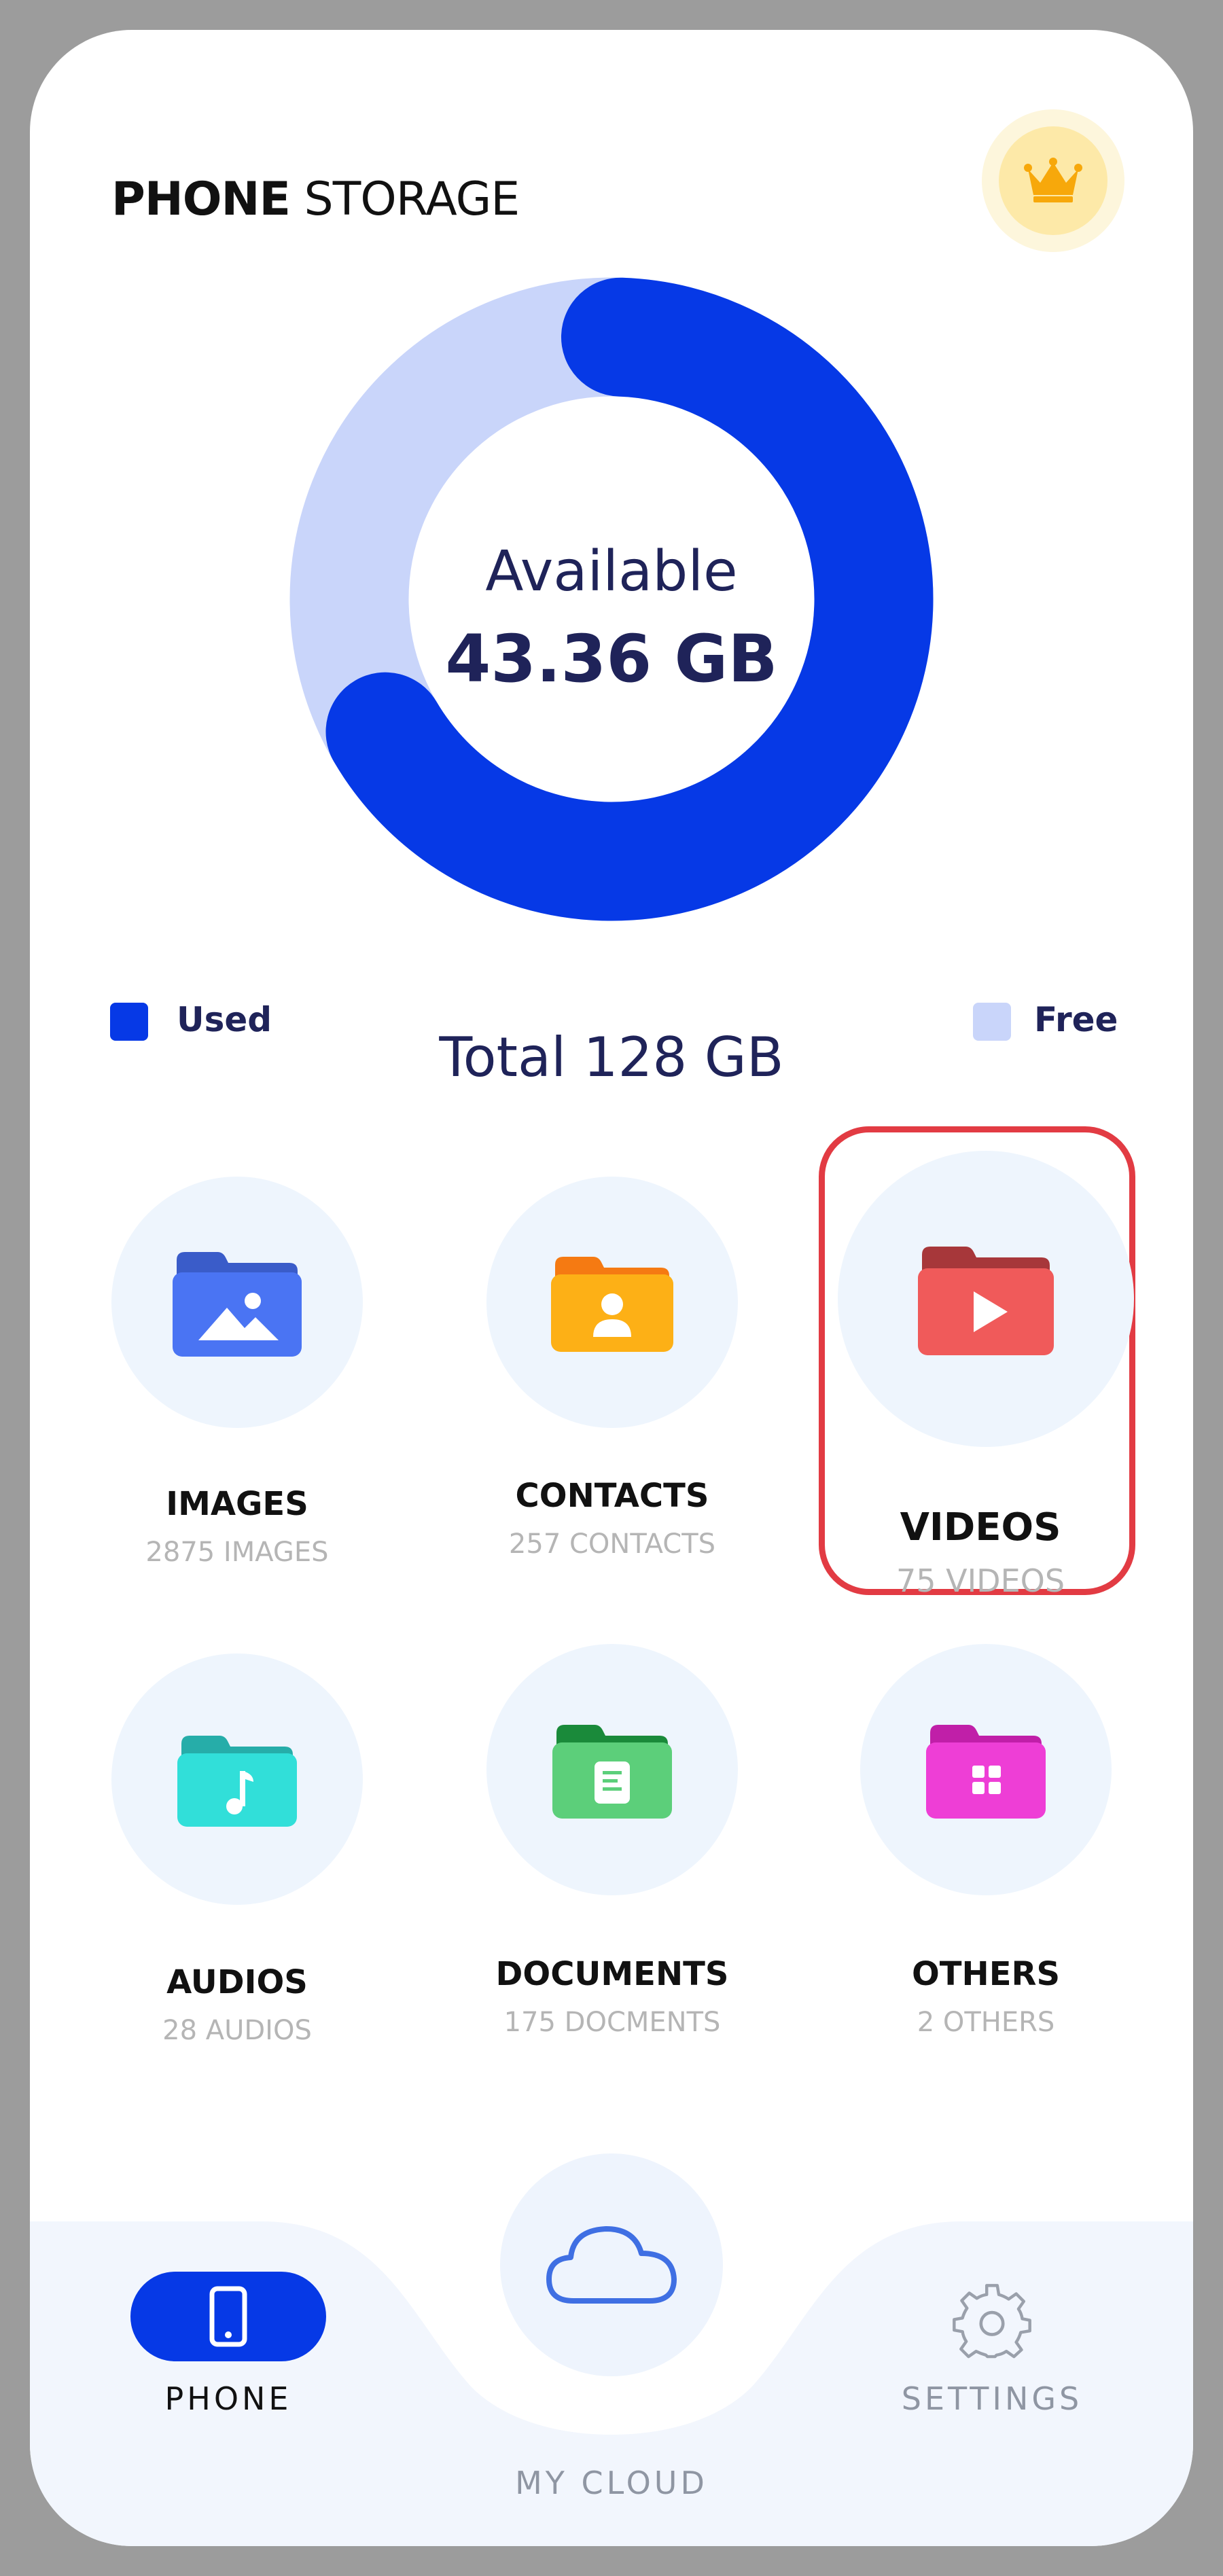  I want to click on my-cloud-button, so click(611, 2264).